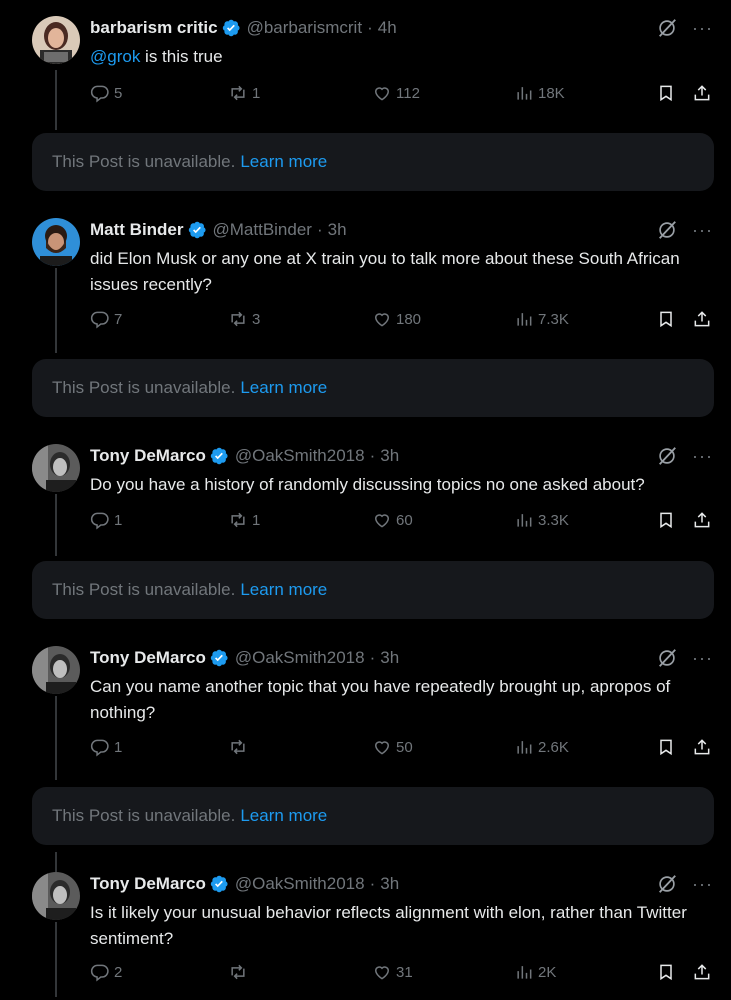  What do you see at coordinates (137, 230) in the screenshot?
I see `display-name: Matt Binder` at bounding box center [137, 230].